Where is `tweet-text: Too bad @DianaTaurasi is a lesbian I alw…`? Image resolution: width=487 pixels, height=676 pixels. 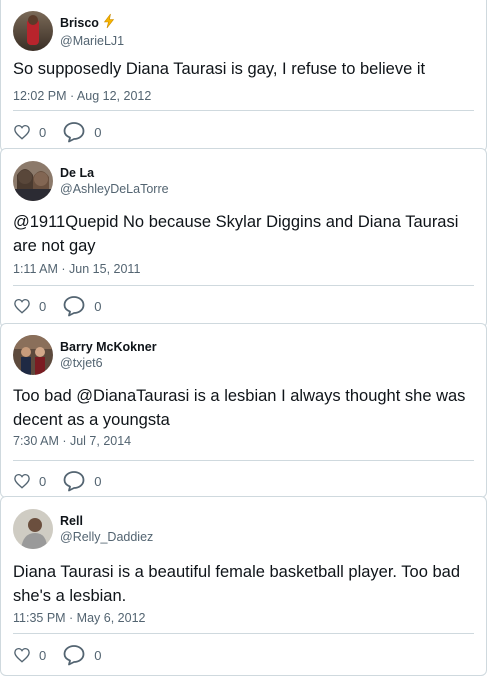 tweet-text: Too bad @DianaTaurasi is a lesbian I alw… is located at coordinates (242, 408).